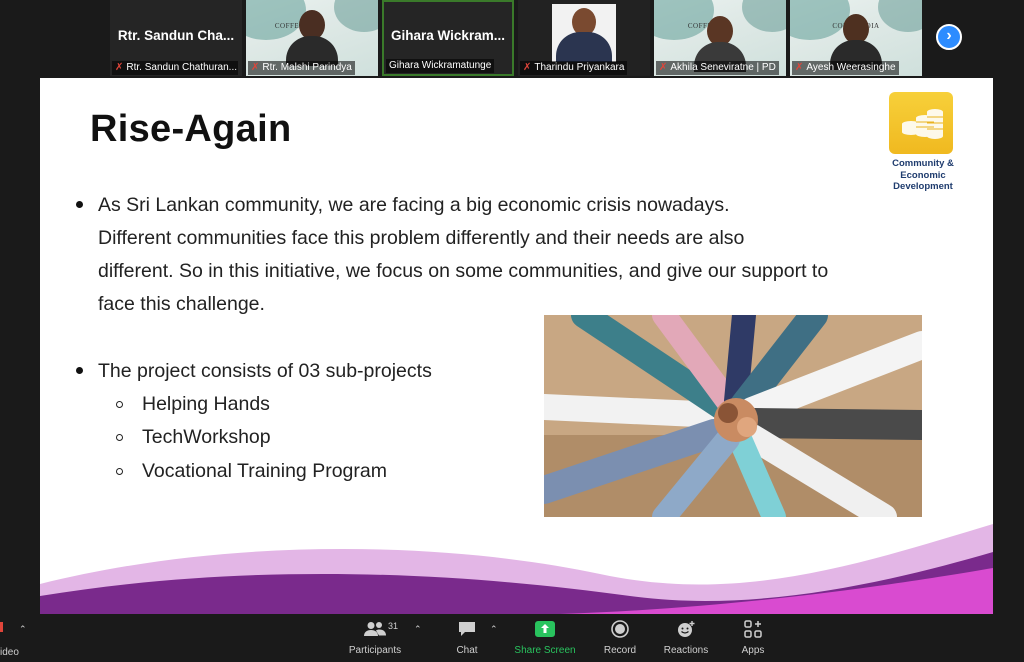  What do you see at coordinates (856, 38) in the screenshot?
I see `participant-tile: COFFE MOIA ✗Ayesh Weerasinghe` at bounding box center [856, 38].